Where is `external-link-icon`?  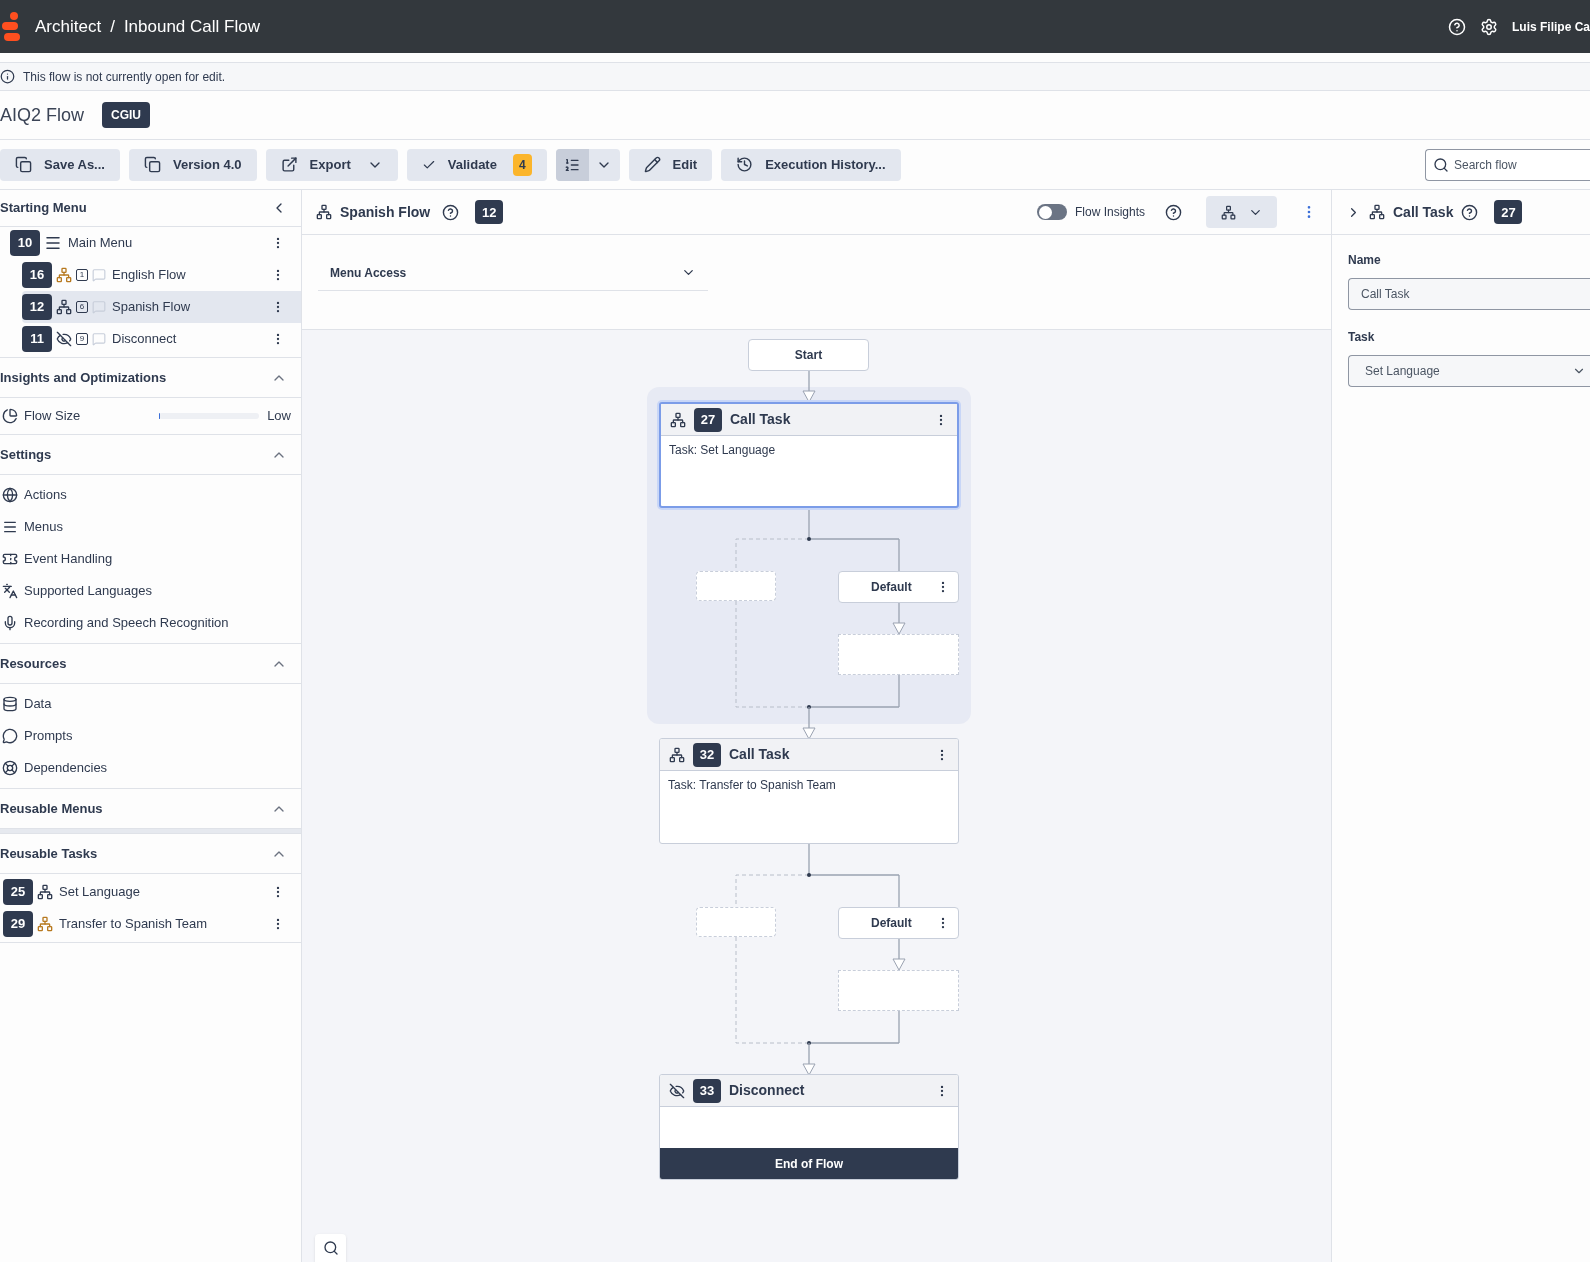
external-link-icon is located at coordinates (289, 164).